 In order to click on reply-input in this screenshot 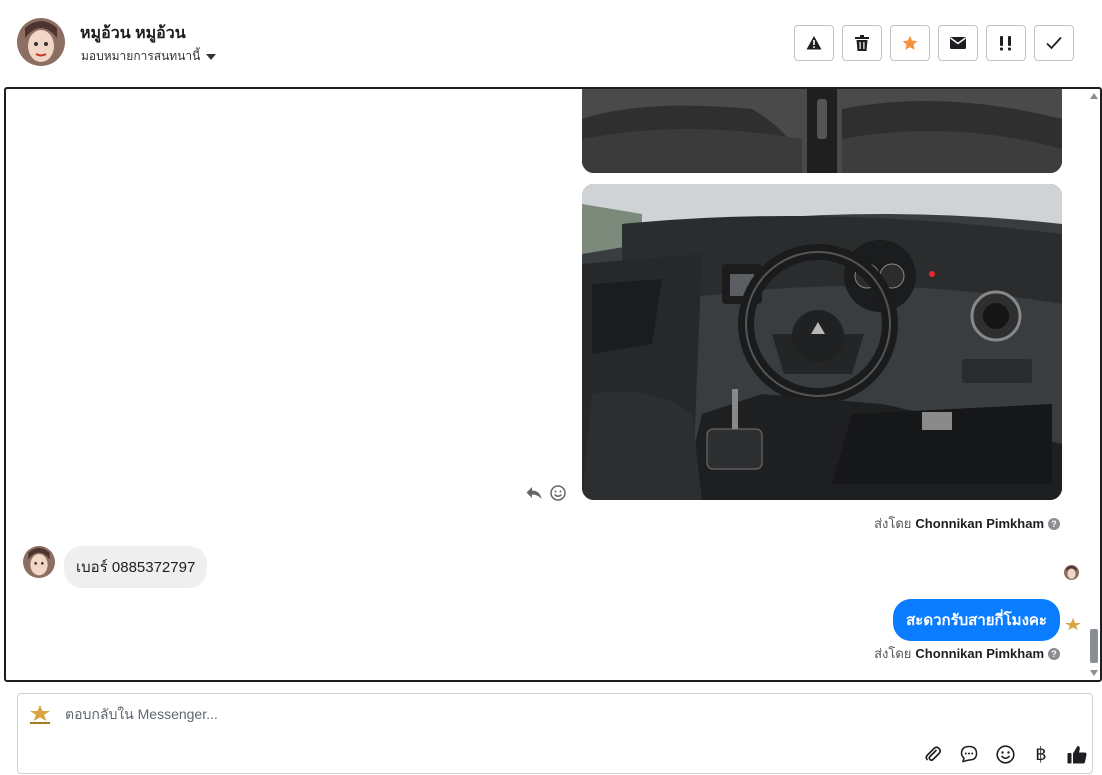, I will do `click(465, 714)`.